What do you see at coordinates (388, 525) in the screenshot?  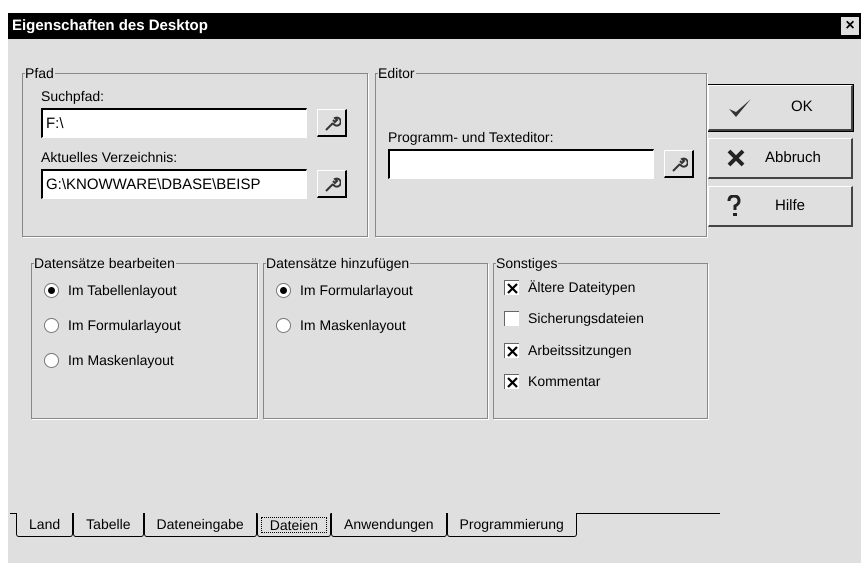 I see `tab: Anwendungen` at bounding box center [388, 525].